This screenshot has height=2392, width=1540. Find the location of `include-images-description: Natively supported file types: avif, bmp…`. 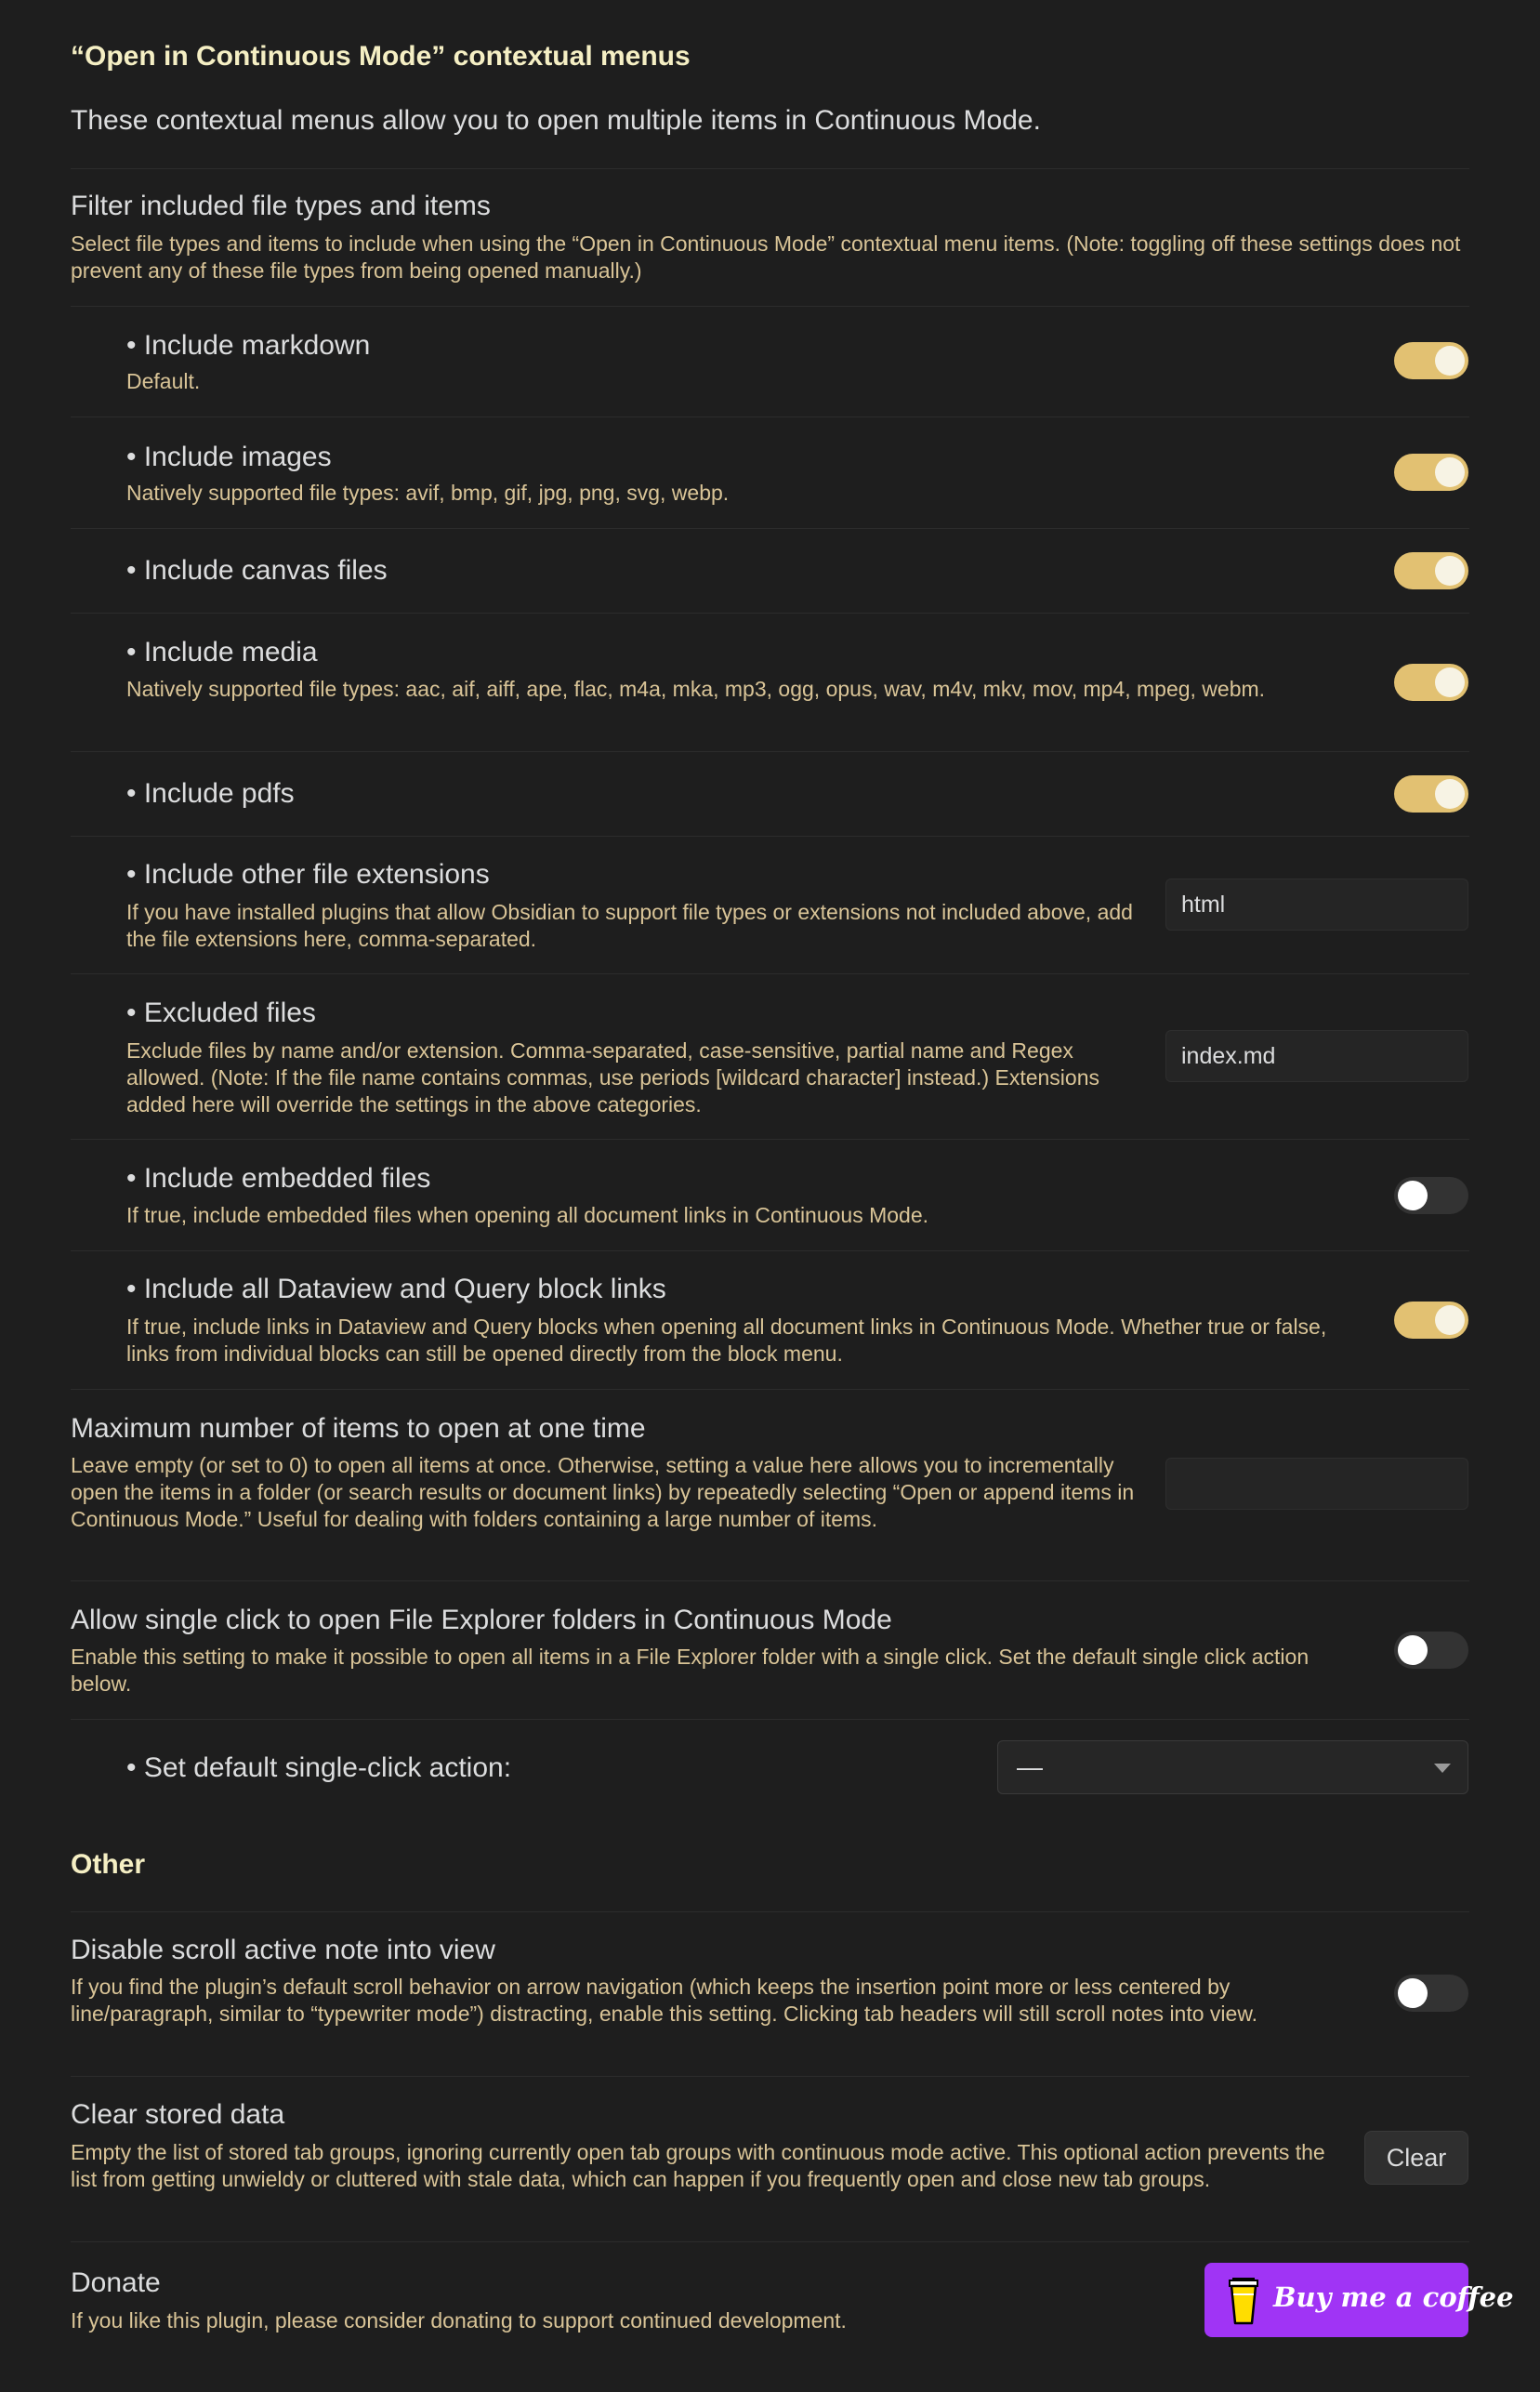

include-images-description: Natively supported file types: avif, bmp… is located at coordinates (428, 493).